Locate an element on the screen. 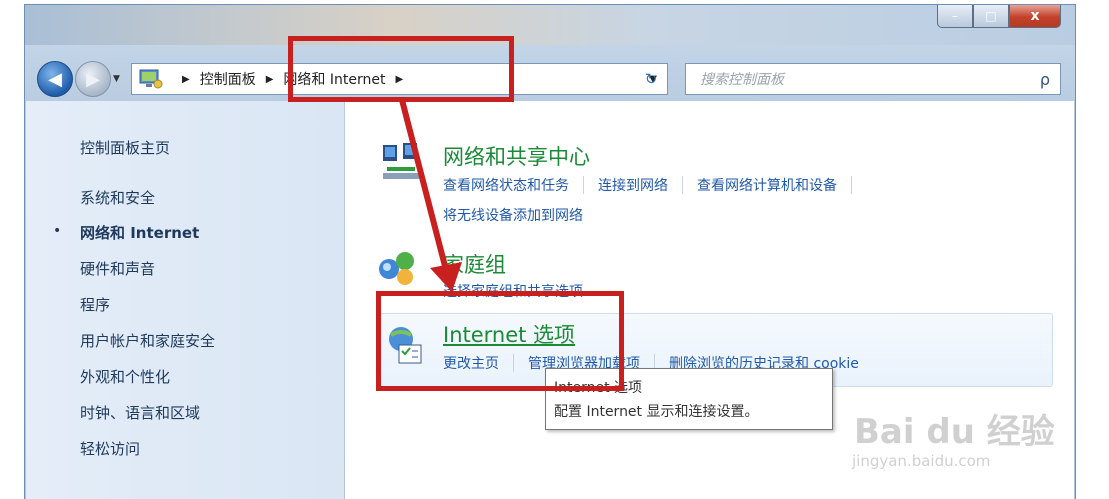  baidu-watermark-url: jingyan.baidu.com is located at coordinates (921, 461).